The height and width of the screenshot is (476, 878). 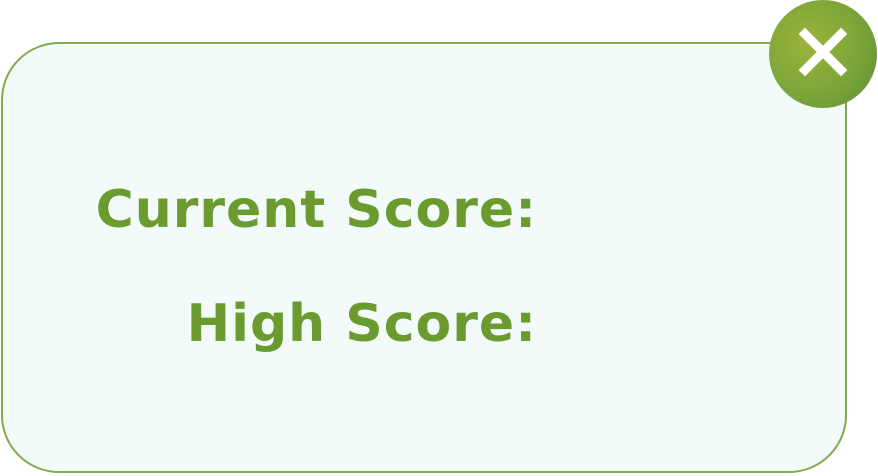 I want to click on close-button, so click(x=823, y=54).